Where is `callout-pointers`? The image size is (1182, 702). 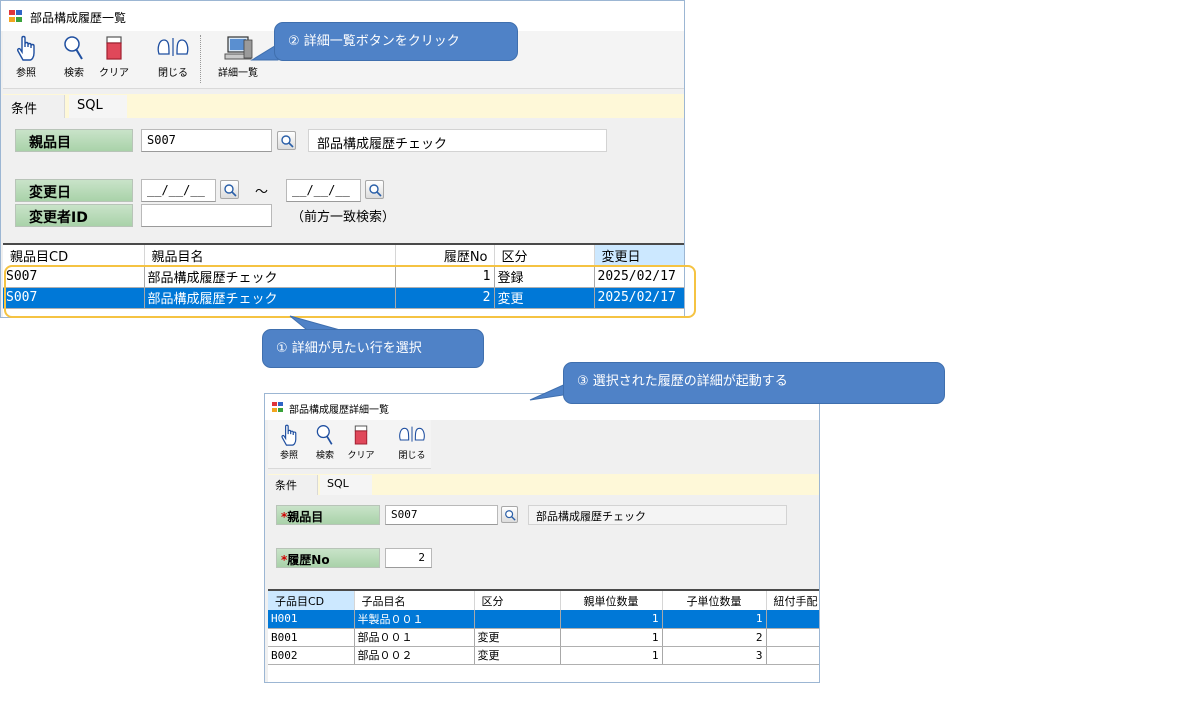
callout-pointers is located at coordinates (410, 222).